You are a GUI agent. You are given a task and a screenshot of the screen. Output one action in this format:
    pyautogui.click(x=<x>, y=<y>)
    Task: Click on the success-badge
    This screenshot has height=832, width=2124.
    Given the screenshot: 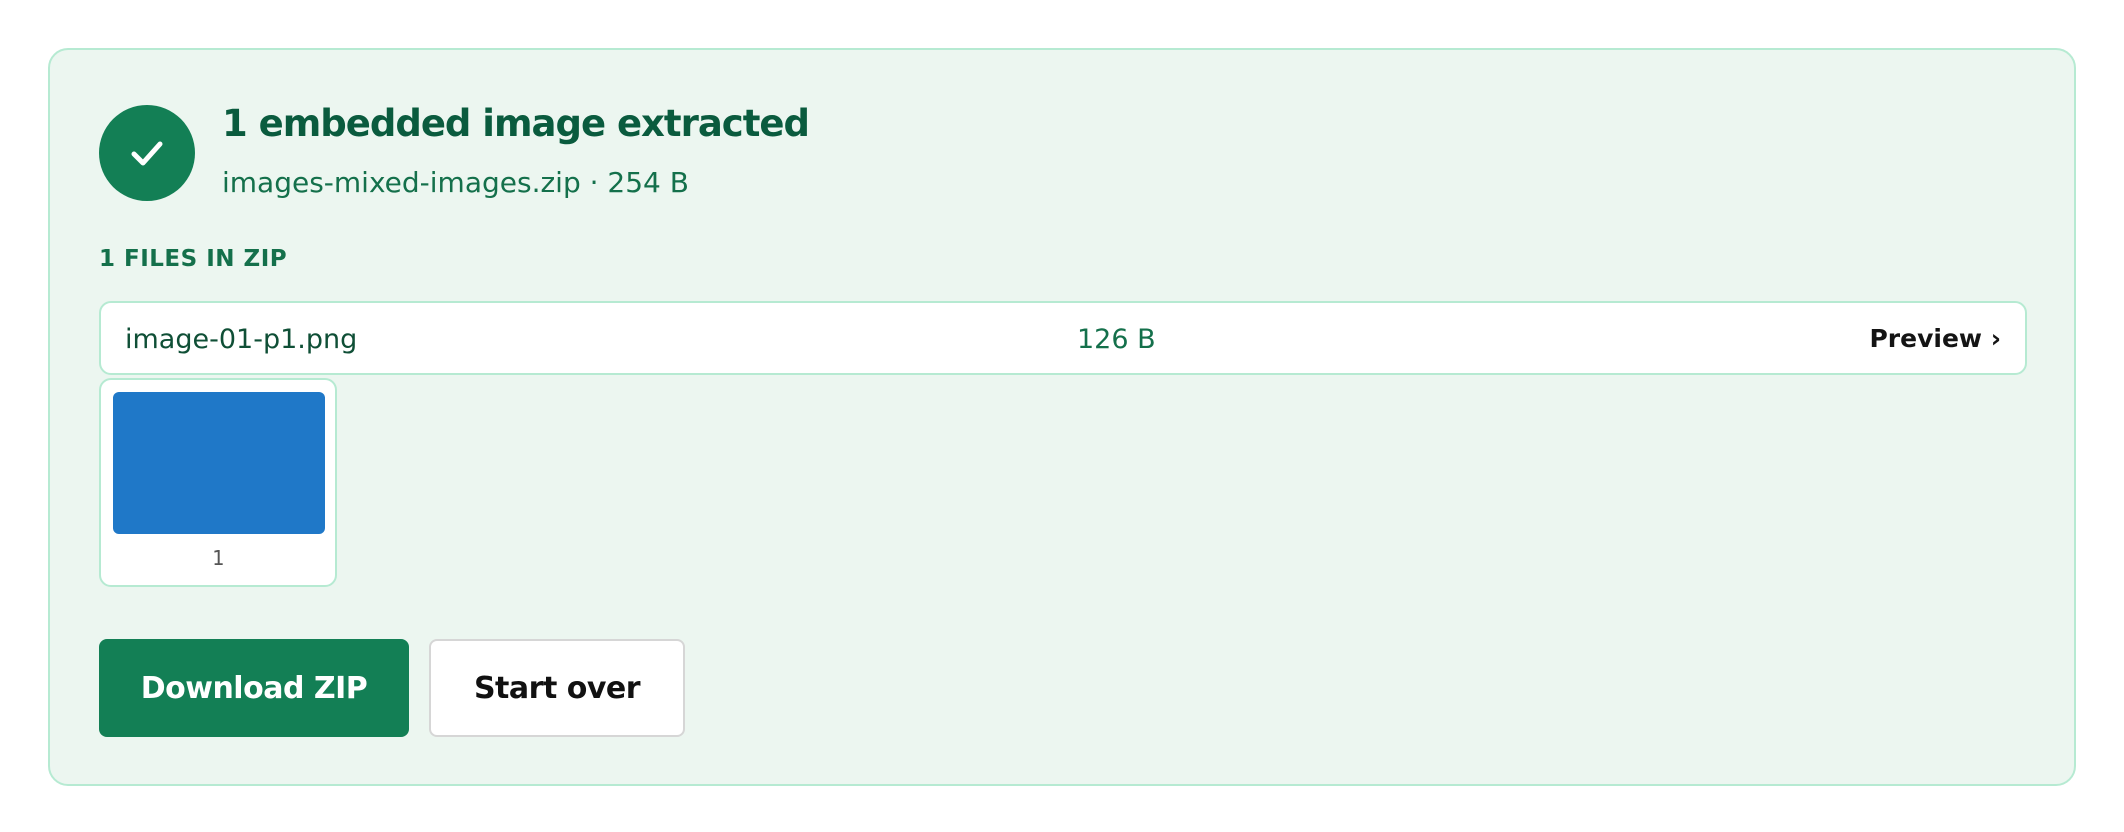 What is the action you would take?
    pyautogui.click(x=147, y=153)
    